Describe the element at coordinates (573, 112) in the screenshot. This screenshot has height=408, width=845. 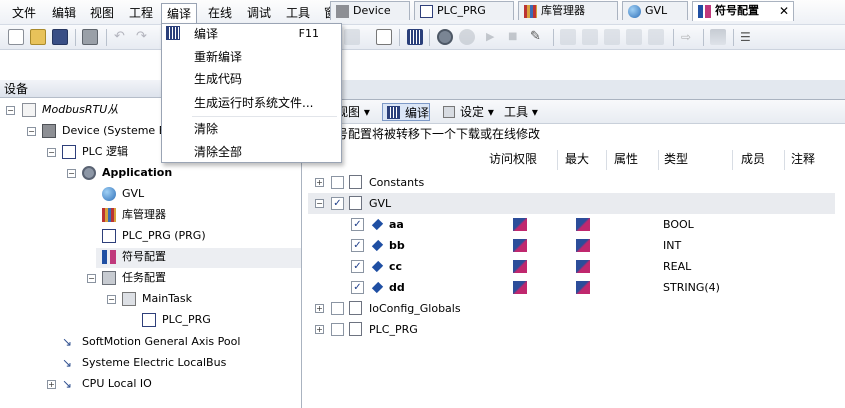
I see `symbol-editor-toolbar: 视图 ▾ 编译 设定 ▾ 工具 ▾` at that location.